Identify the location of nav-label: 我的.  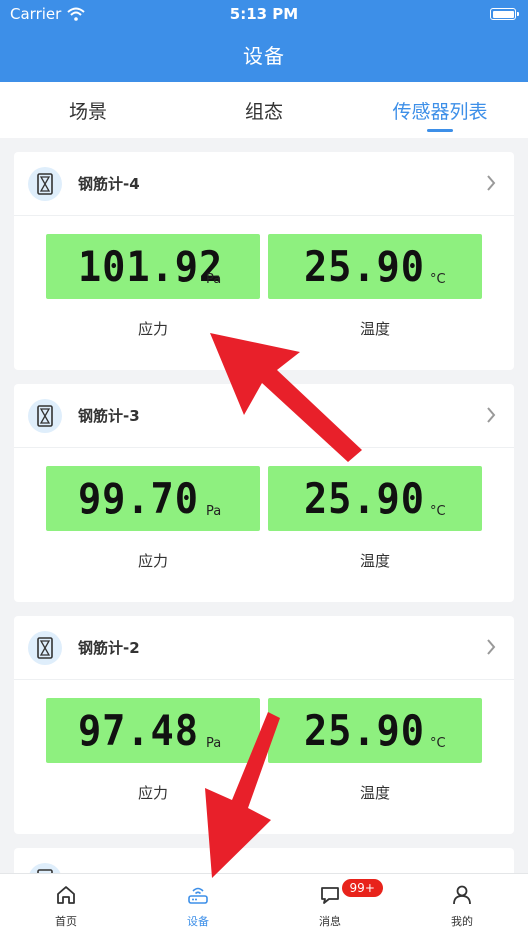
(462, 921).